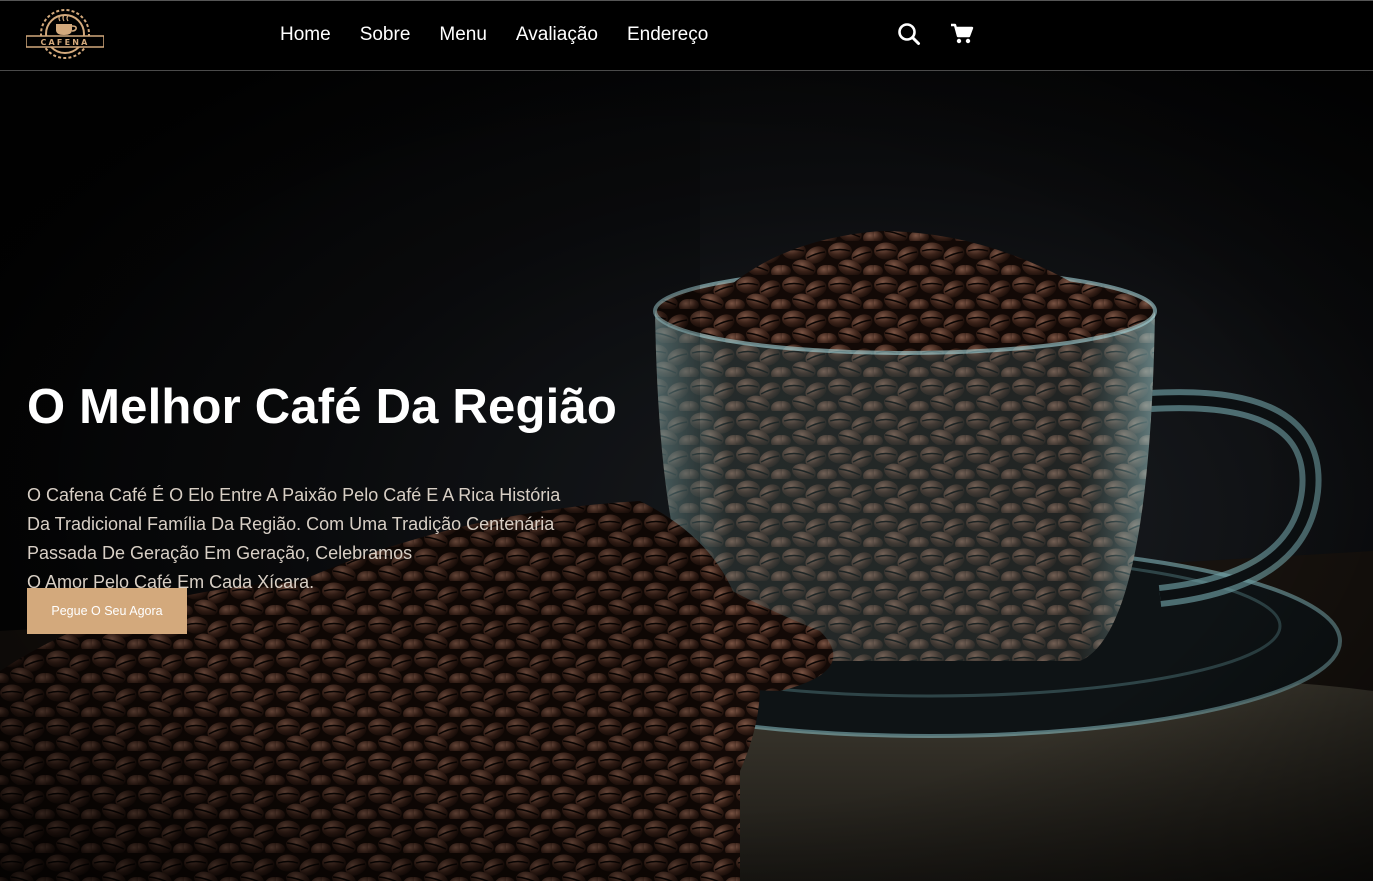  Describe the element at coordinates (64, 42) in the screenshot. I see `logo-text: CAFENA` at that location.